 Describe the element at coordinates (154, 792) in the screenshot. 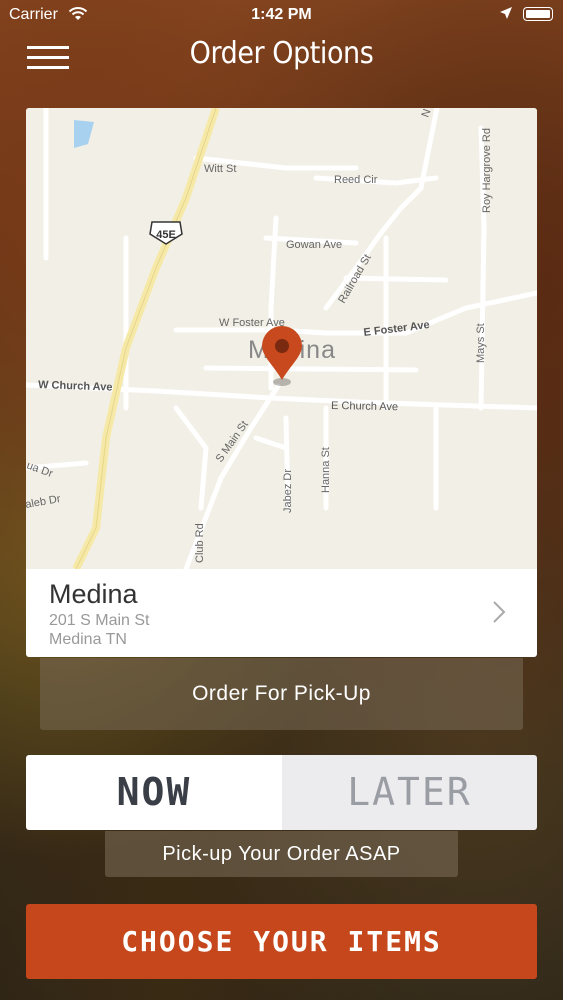

I see `now-option: NOW` at that location.